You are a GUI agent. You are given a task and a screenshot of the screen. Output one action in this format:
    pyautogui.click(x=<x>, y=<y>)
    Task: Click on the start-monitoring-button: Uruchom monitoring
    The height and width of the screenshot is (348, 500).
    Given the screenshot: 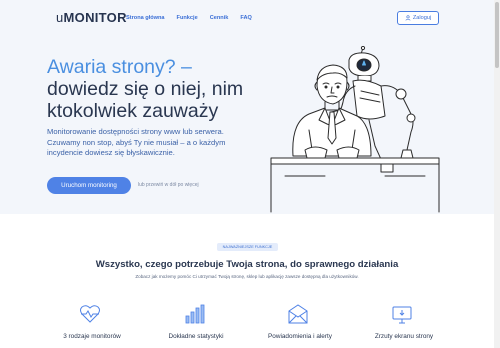 What is the action you would take?
    pyautogui.click(x=89, y=185)
    